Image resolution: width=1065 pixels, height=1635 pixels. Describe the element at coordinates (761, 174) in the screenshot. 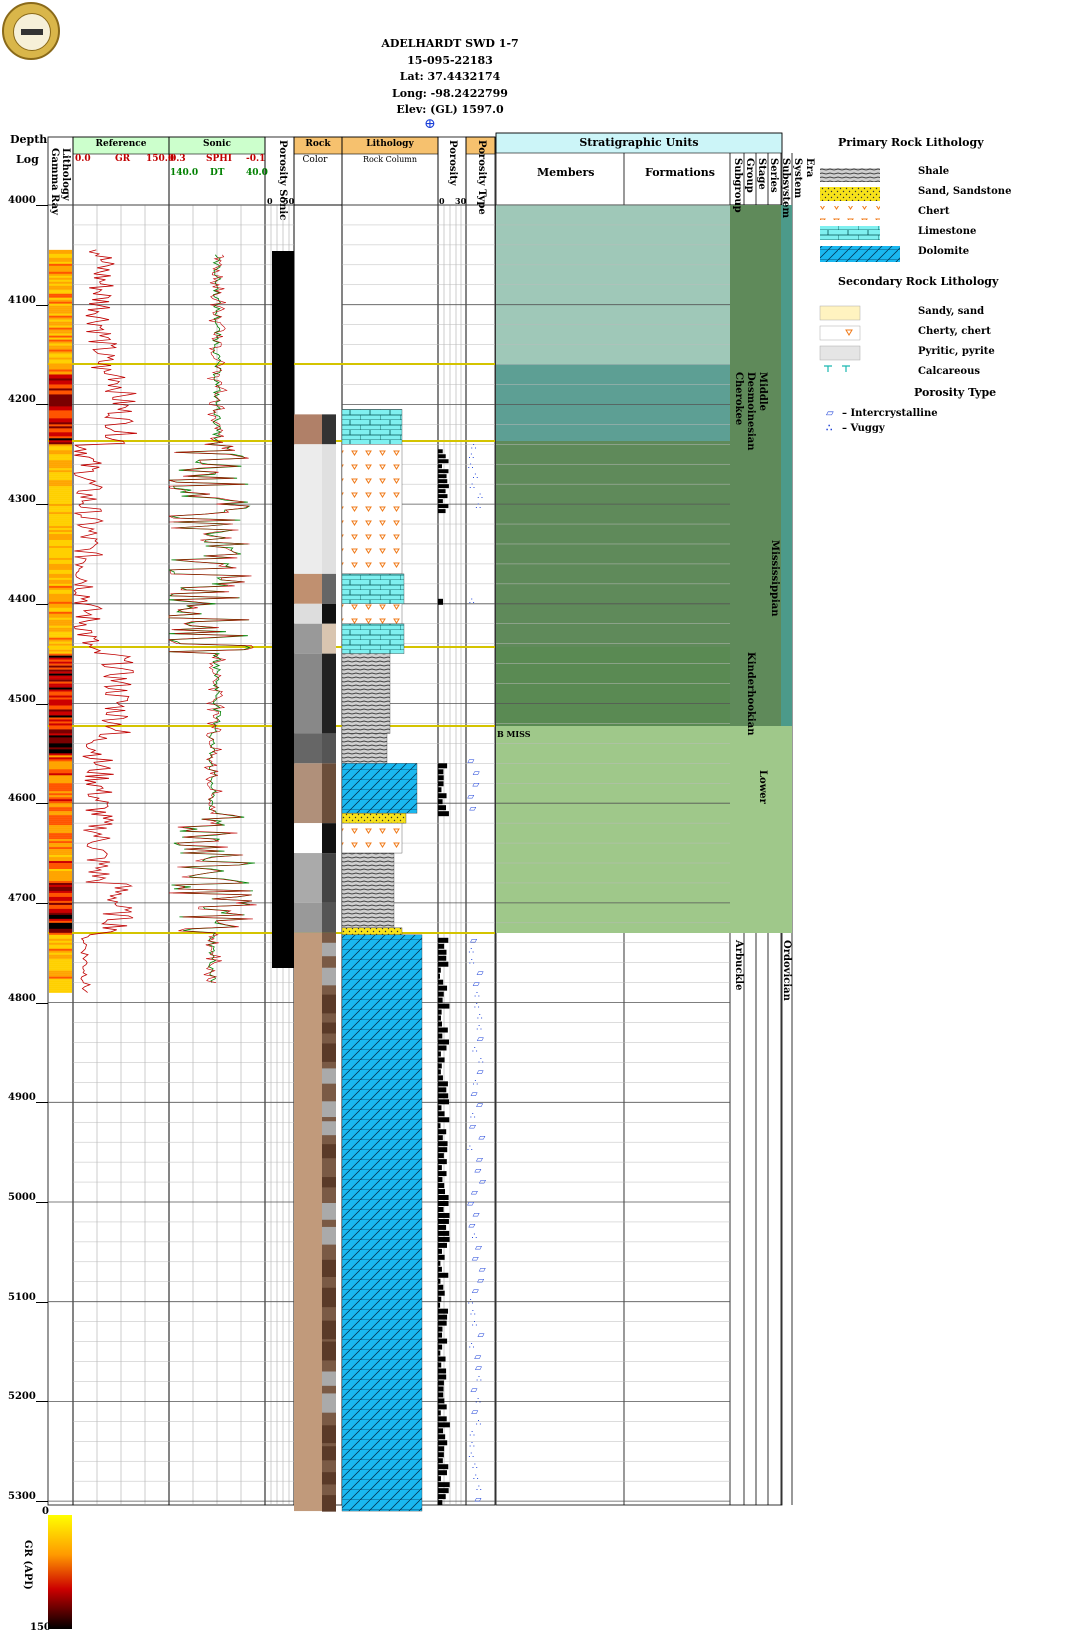

I see `stage-label: Stage` at that location.